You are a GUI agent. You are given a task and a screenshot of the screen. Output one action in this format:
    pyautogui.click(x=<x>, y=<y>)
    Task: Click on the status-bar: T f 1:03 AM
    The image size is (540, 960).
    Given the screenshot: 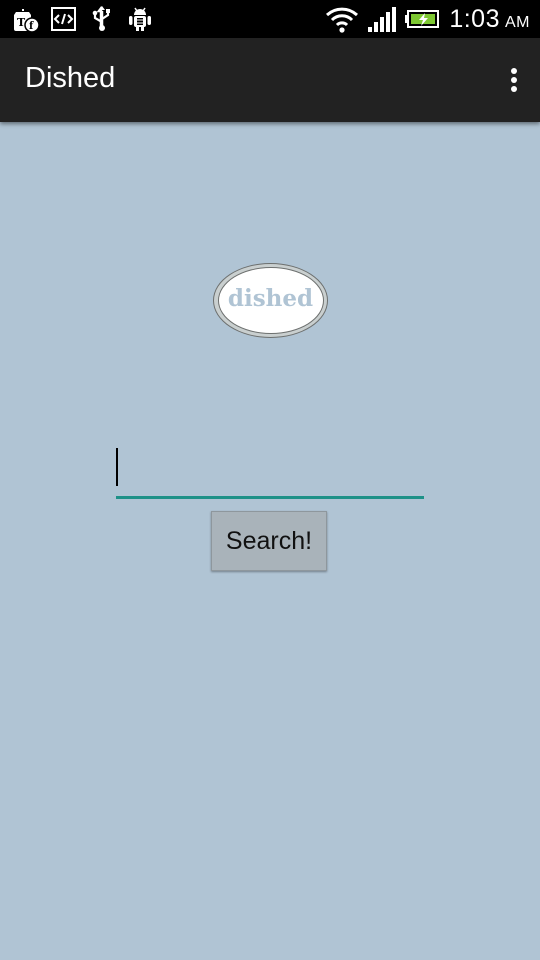 What is the action you would take?
    pyautogui.click(x=270, y=19)
    